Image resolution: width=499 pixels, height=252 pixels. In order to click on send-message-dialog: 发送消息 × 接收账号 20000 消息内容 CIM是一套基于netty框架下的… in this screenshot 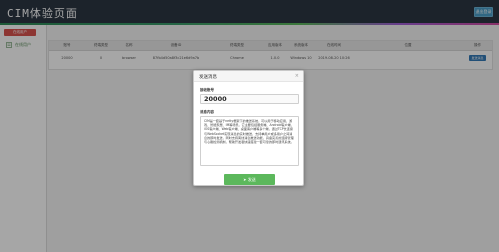, I will do `click(248, 128)`.